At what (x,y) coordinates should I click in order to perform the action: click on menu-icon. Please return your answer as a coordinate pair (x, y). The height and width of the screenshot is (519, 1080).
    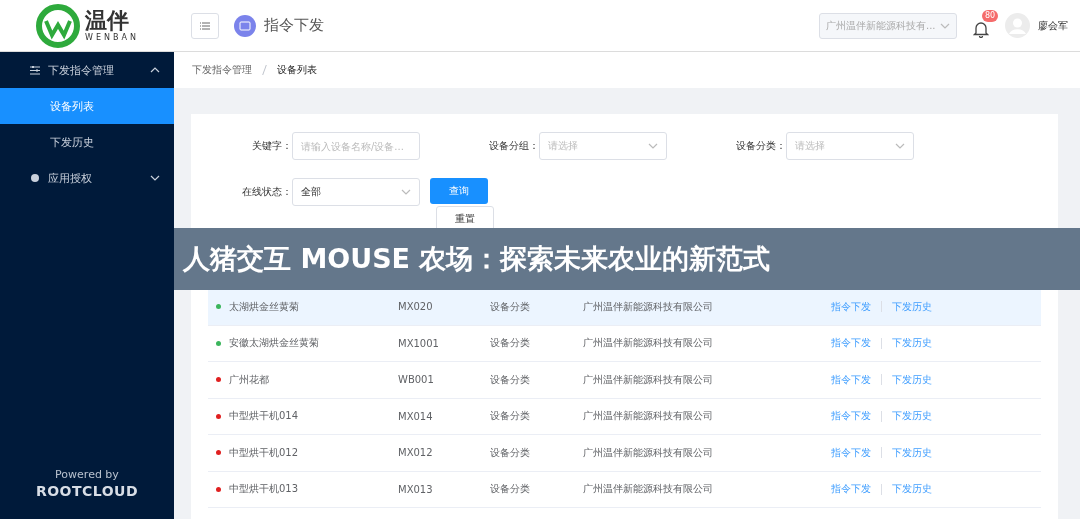
    Looking at the image, I should click on (205, 25).